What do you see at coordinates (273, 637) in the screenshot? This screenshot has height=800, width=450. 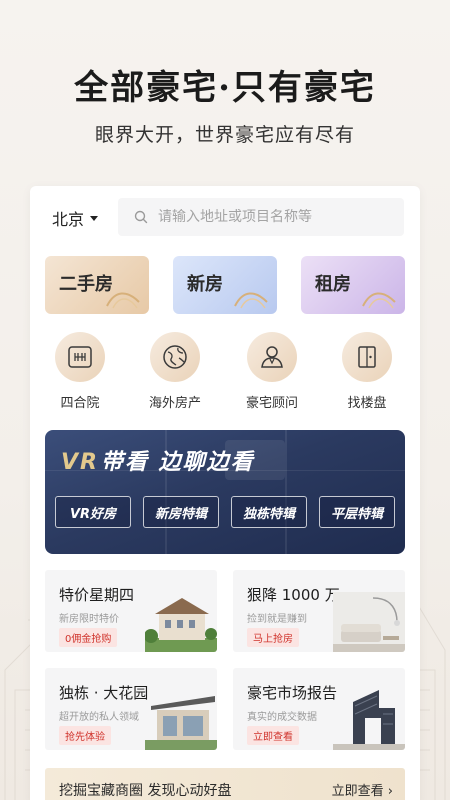 I see `tile-tag: 马上抢房` at bounding box center [273, 637].